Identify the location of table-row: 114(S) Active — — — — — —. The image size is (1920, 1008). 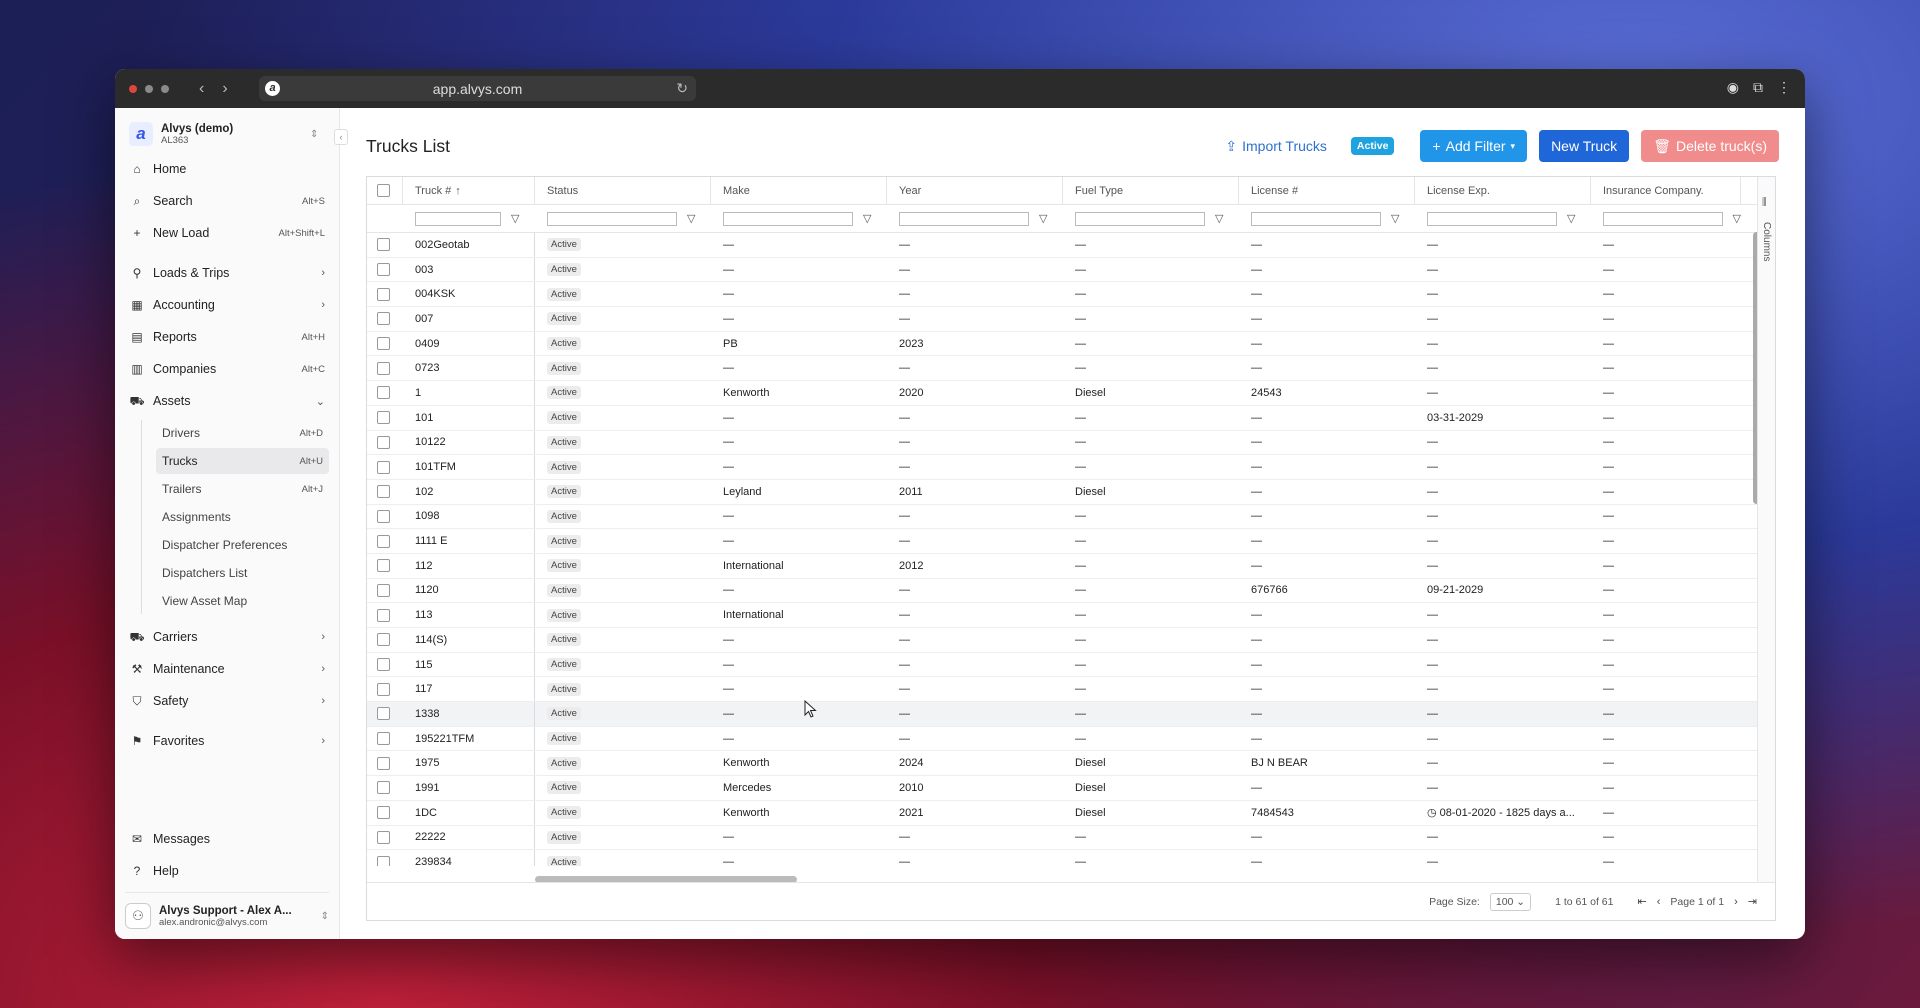
(1071, 640).